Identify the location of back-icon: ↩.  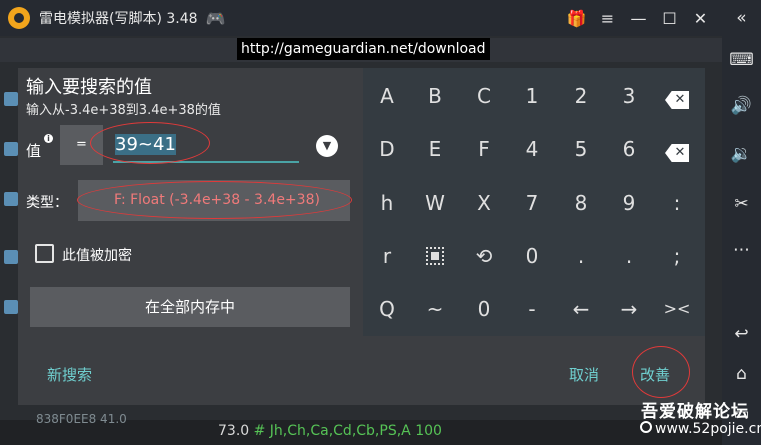
(741, 334).